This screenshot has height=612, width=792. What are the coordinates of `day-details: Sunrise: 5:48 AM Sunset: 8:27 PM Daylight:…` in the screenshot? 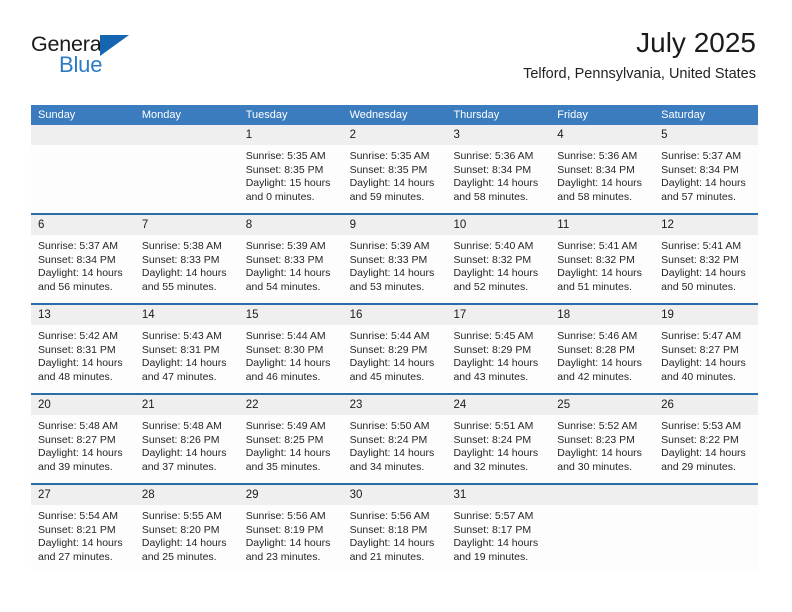 It's located at (83, 444).